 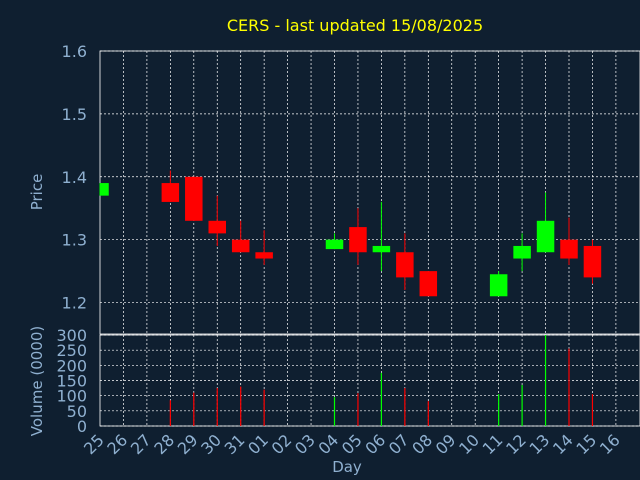 What do you see at coordinates (74, 177) in the screenshot?
I see `price-tick-label: 1.4` at bounding box center [74, 177].